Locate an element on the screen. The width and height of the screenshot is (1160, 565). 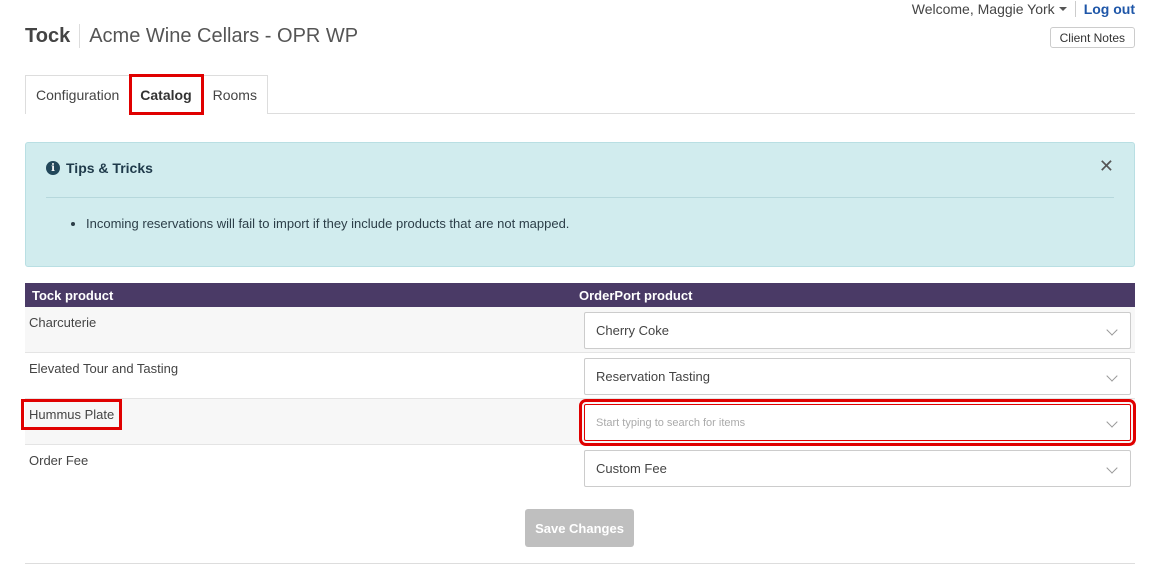
table-row: Charcuterie Cherry Coke is located at coordinates (580, 330).